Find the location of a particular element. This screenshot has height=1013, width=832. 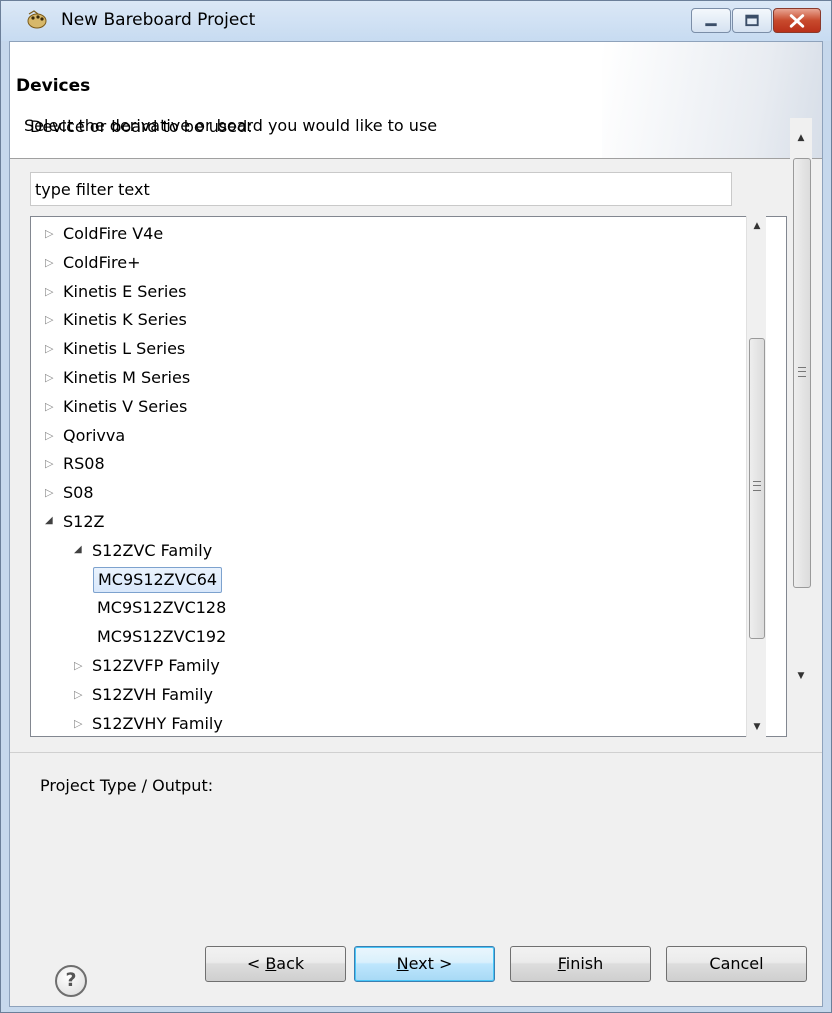

close-icon is located at coordinates (797, 21).